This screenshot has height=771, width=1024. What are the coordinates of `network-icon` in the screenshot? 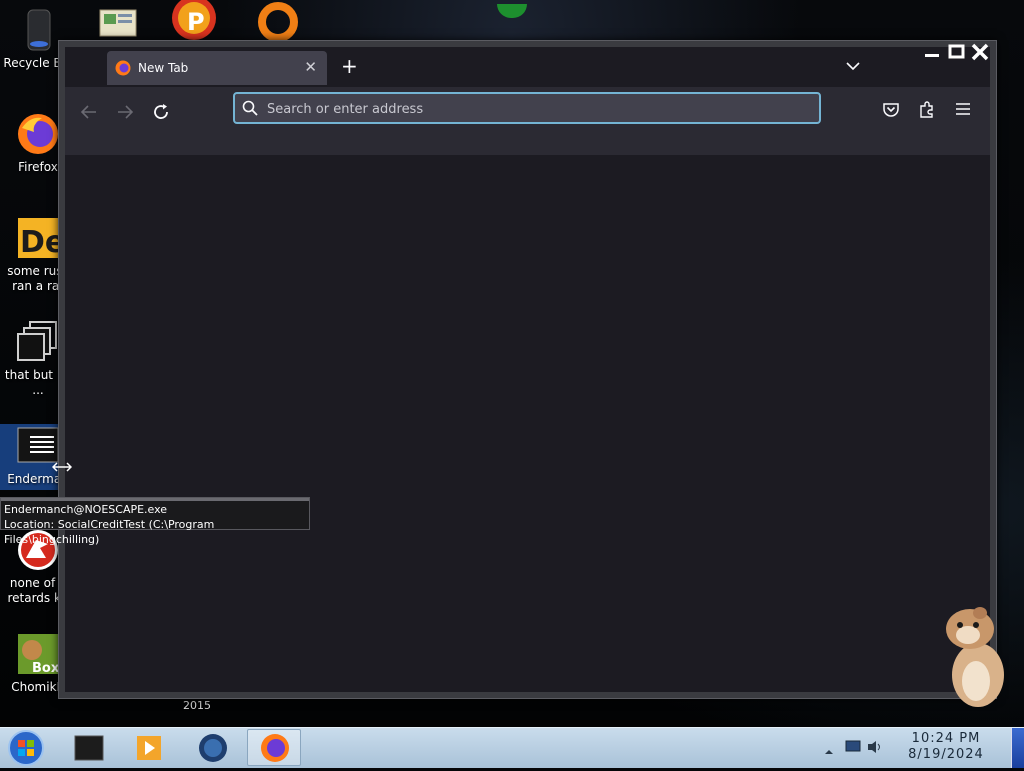 It's located at (853, 749).